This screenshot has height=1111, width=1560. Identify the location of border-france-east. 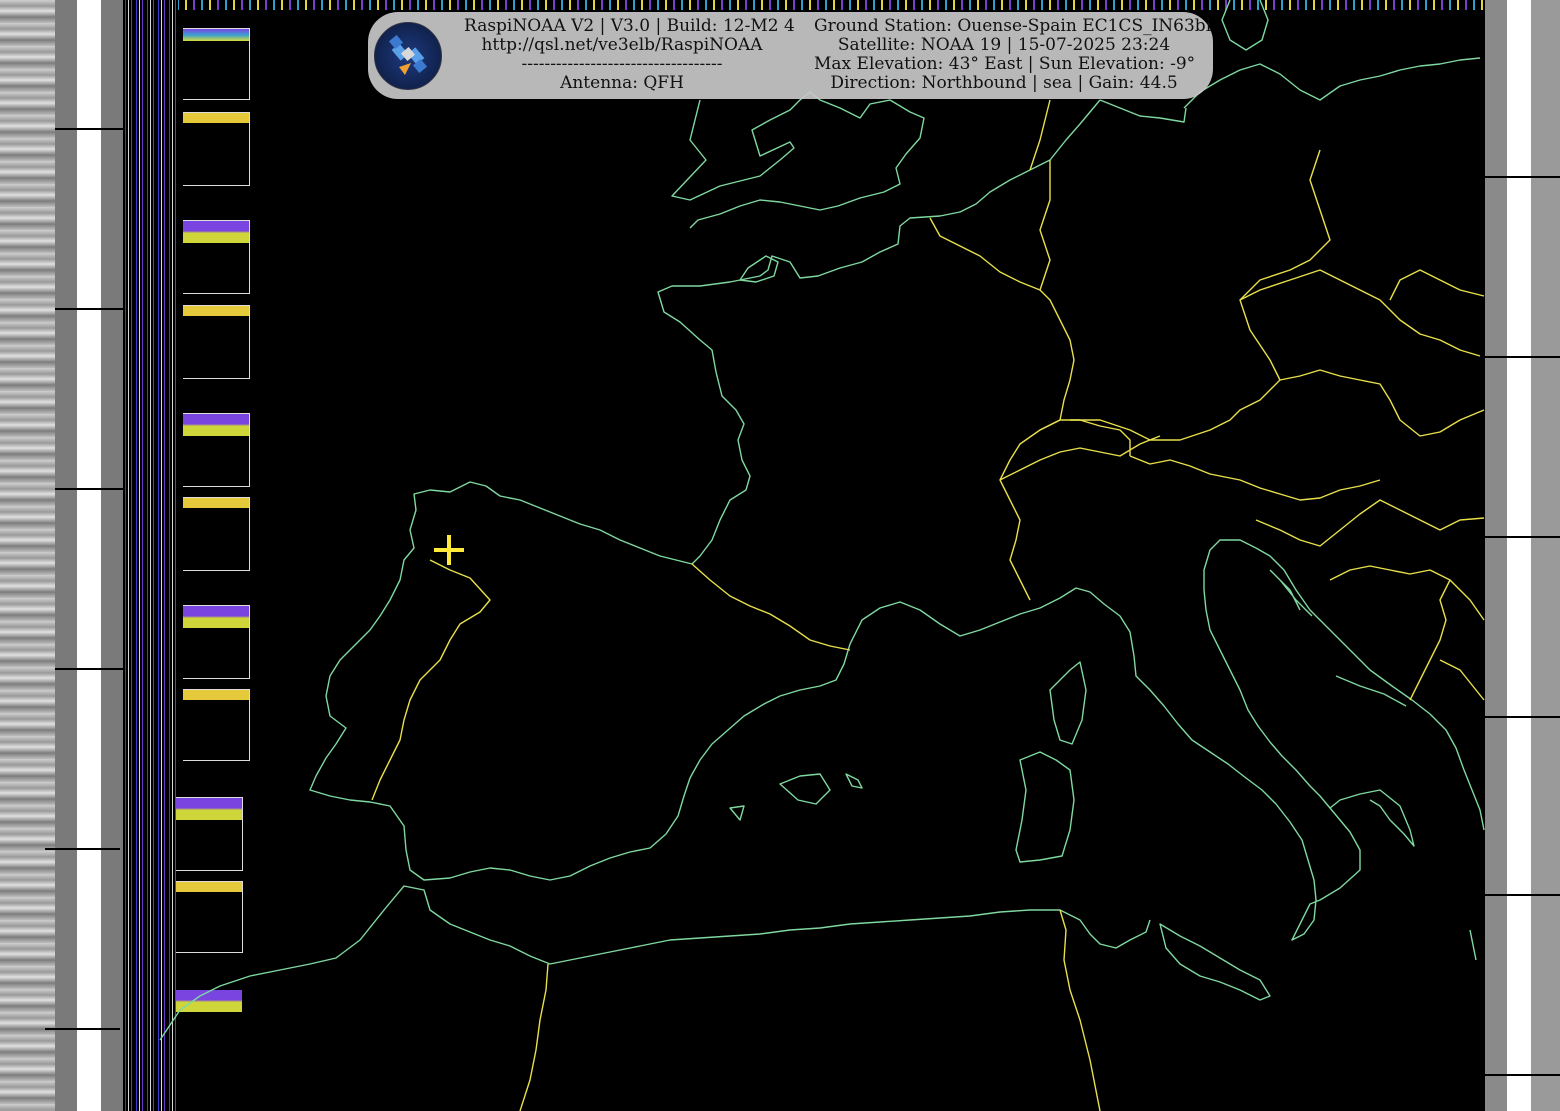
(1002, 409).